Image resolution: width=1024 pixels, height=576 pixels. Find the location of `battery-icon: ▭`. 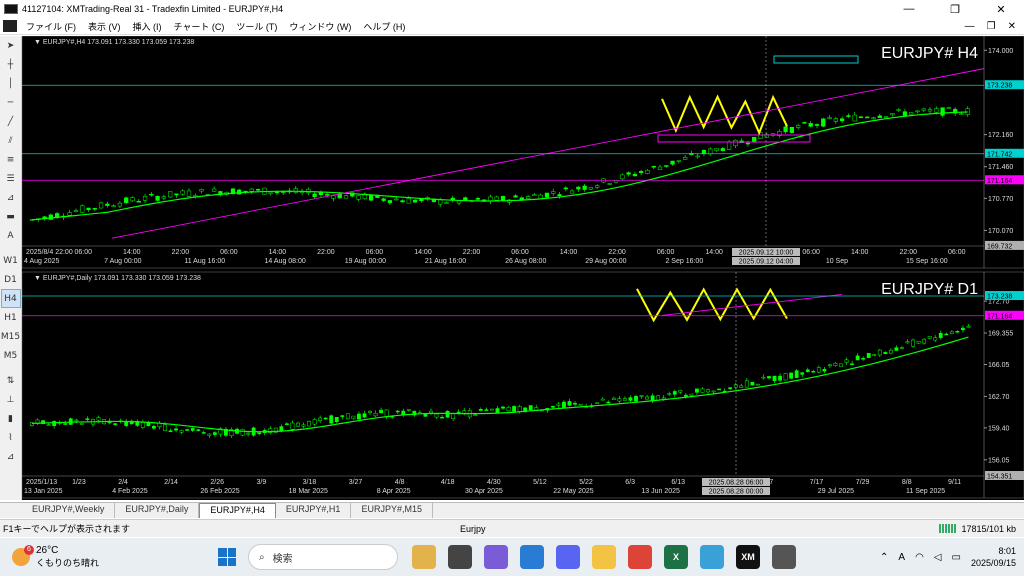

battery-icon: ▭ is located at coordinates (956, 557).